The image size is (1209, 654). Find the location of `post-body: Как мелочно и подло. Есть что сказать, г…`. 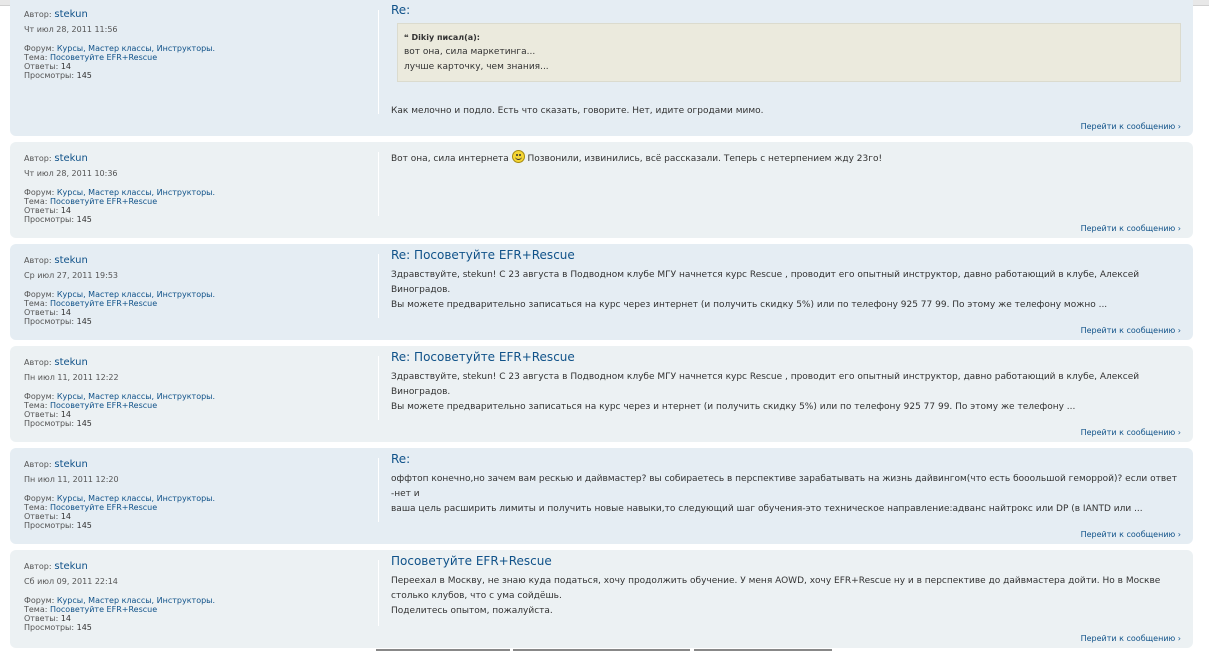

post-body: Как мелочно и подло. Есть что сказать, г… is located at coordinates (577, 111).